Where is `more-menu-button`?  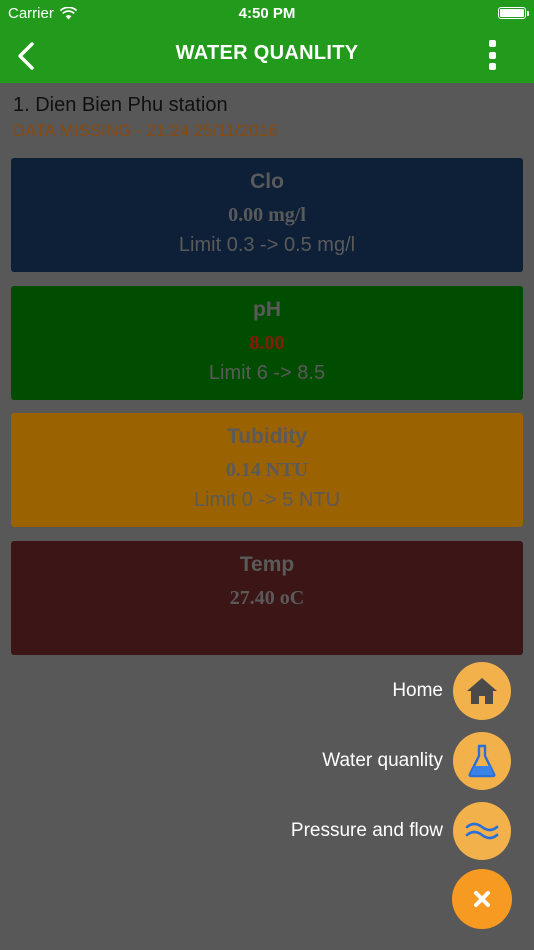
more-menu-button is located at coordinates (492, 55).